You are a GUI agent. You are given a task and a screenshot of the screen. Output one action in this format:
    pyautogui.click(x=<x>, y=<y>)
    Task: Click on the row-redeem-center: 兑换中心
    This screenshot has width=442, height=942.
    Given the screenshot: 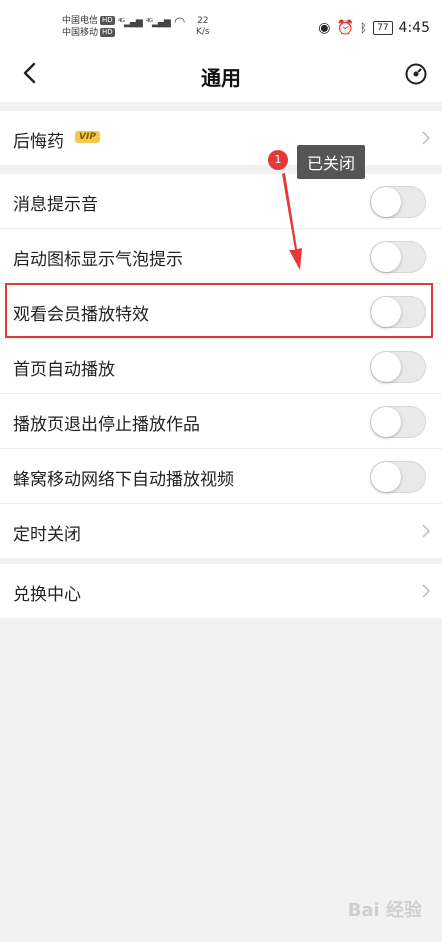 What is the action you would take?
    pyautogui.click(x=221, y=591)
    